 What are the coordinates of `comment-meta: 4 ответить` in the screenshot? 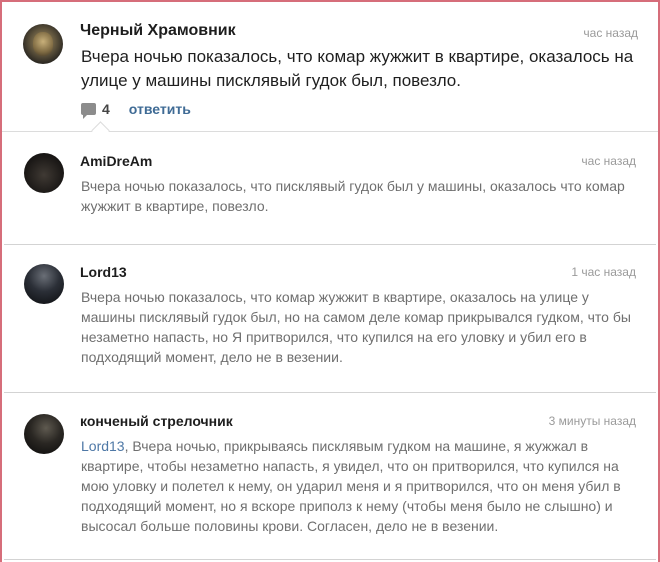 It's located at (136, 109).